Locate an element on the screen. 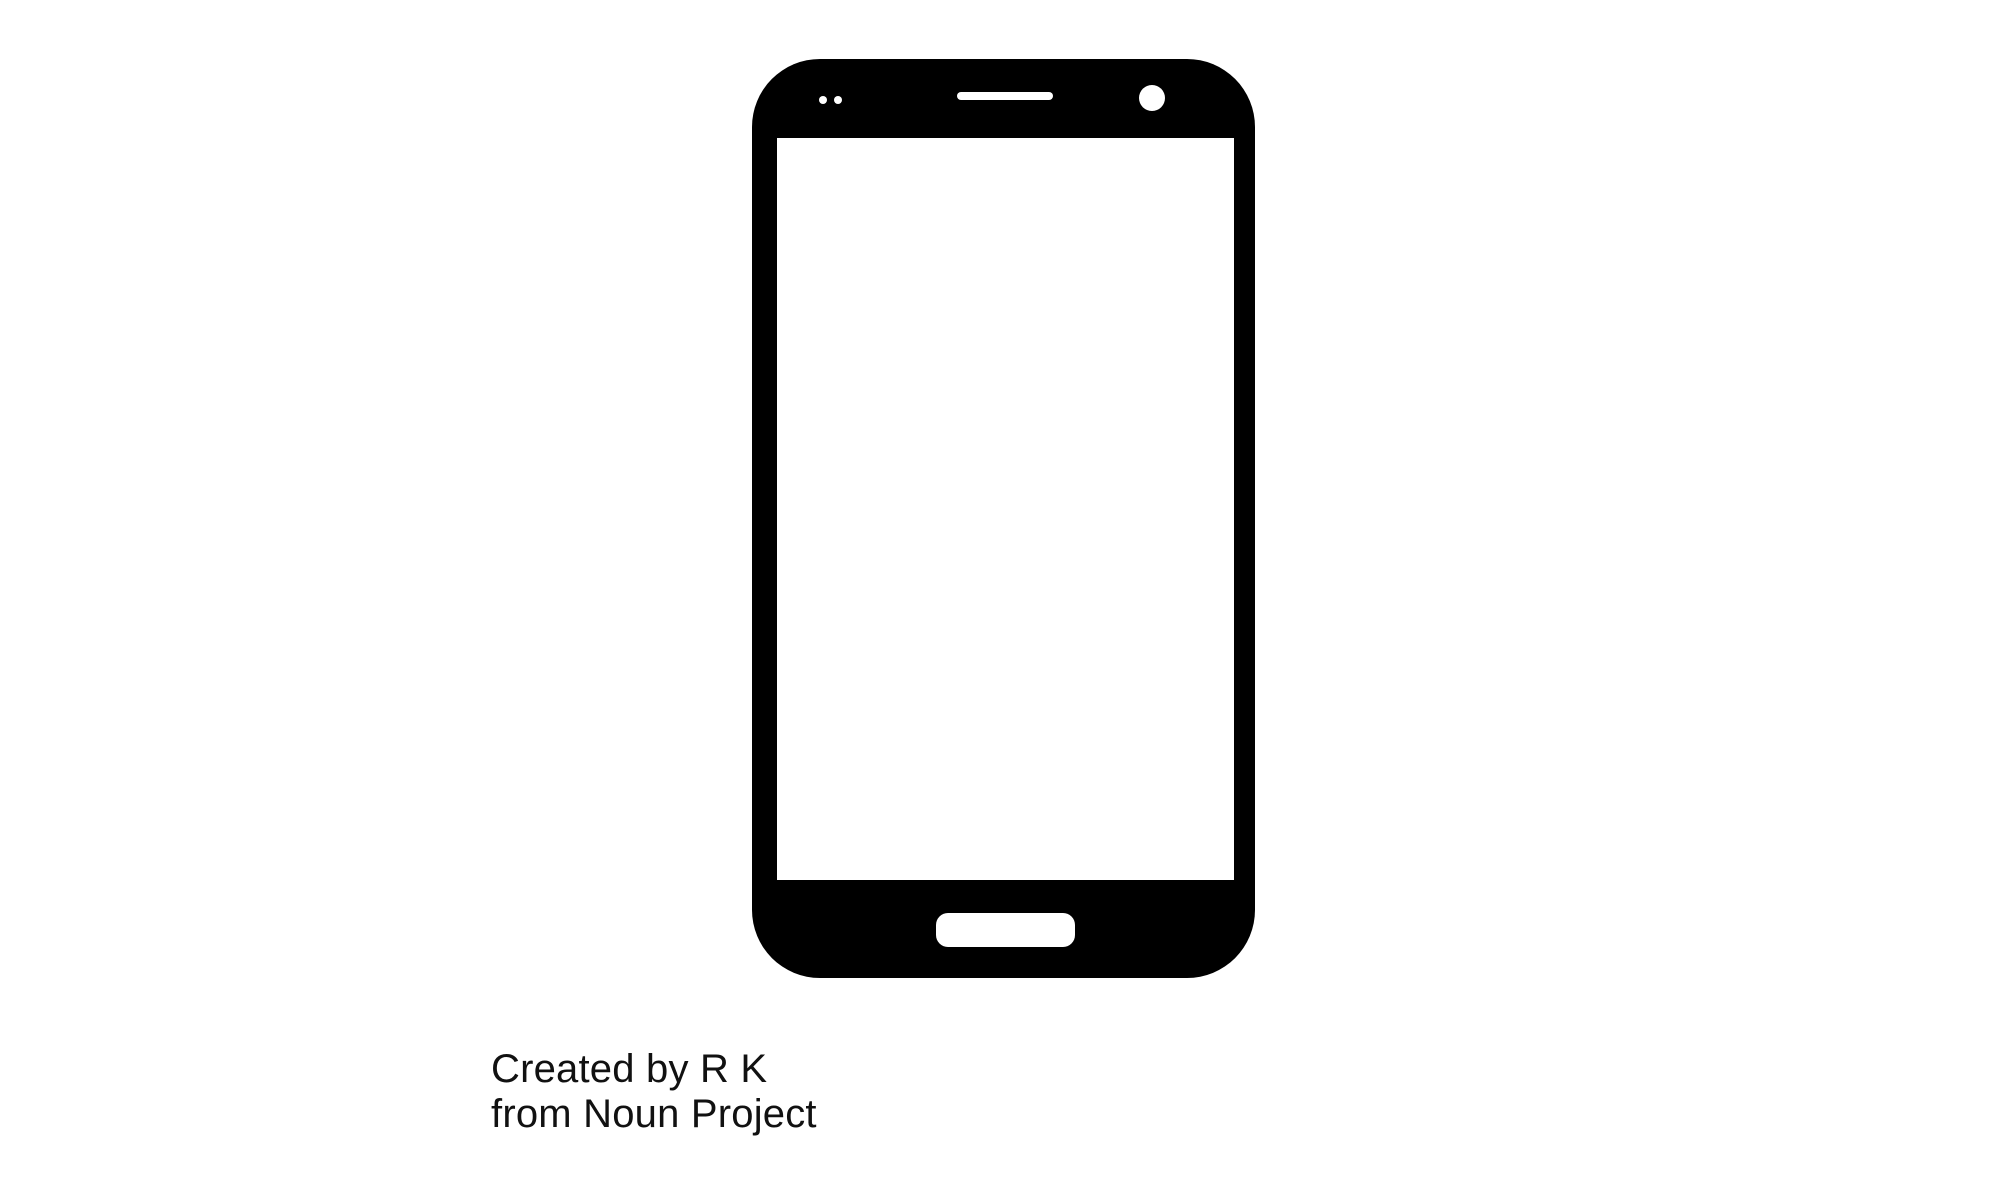 This screenshot has height=1197, width=2000. attribution-text: Created by R K from Noun Project is located at coordinates (654, 1092).